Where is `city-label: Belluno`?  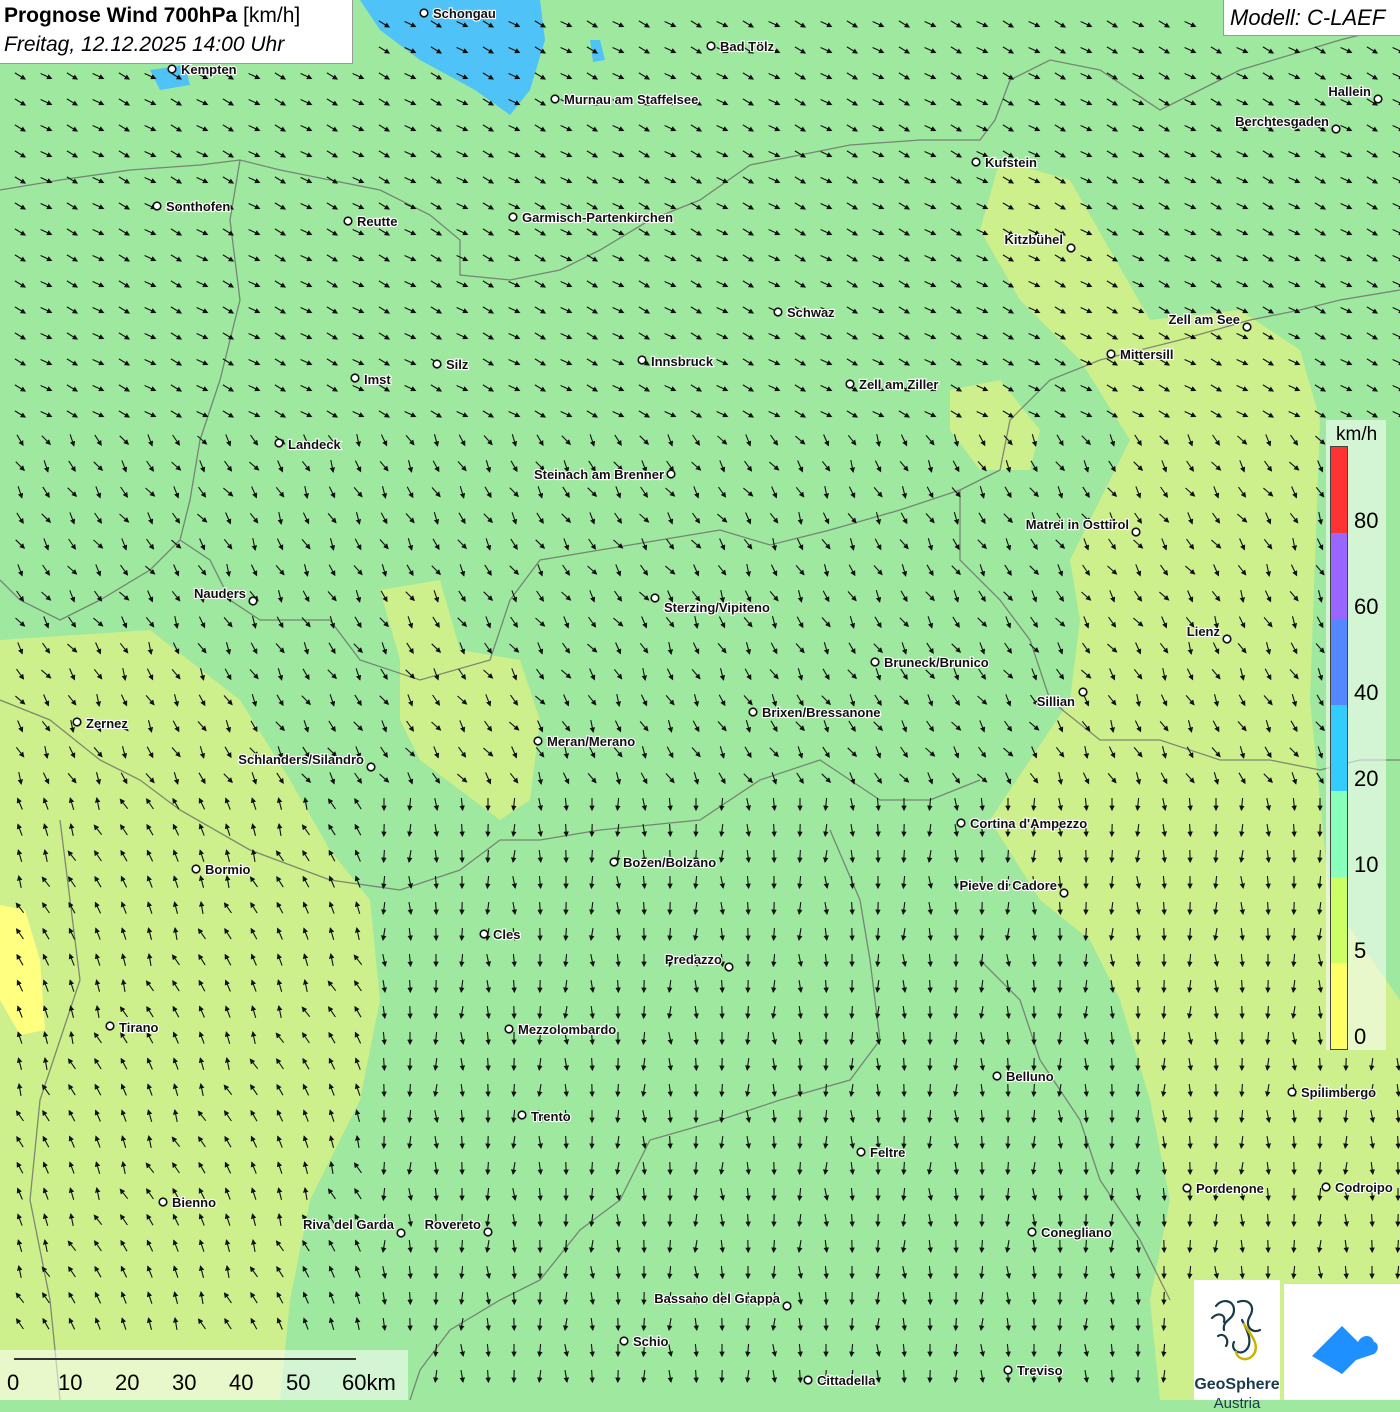
city-label: Belluno is located at coordinates (1030, 1076).